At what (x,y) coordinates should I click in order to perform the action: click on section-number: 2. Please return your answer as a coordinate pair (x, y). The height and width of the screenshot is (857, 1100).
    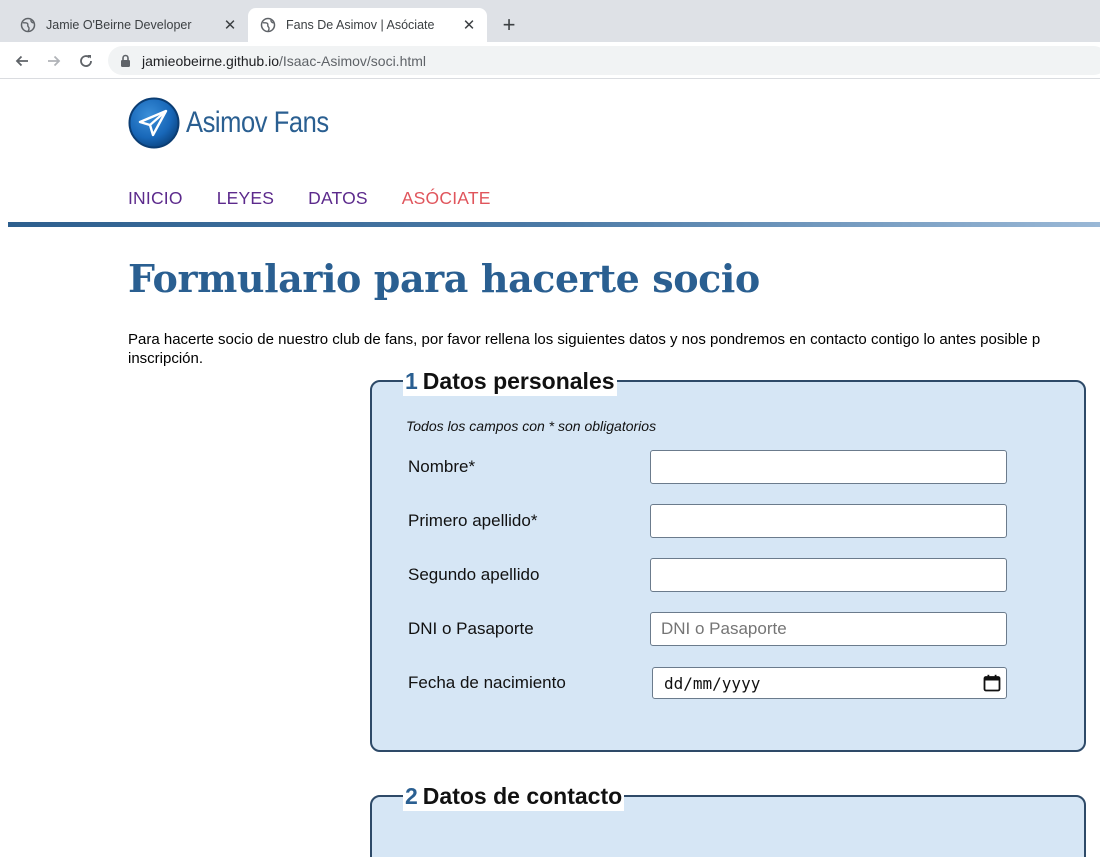
    Looking at the image, I should click on (411, 796).